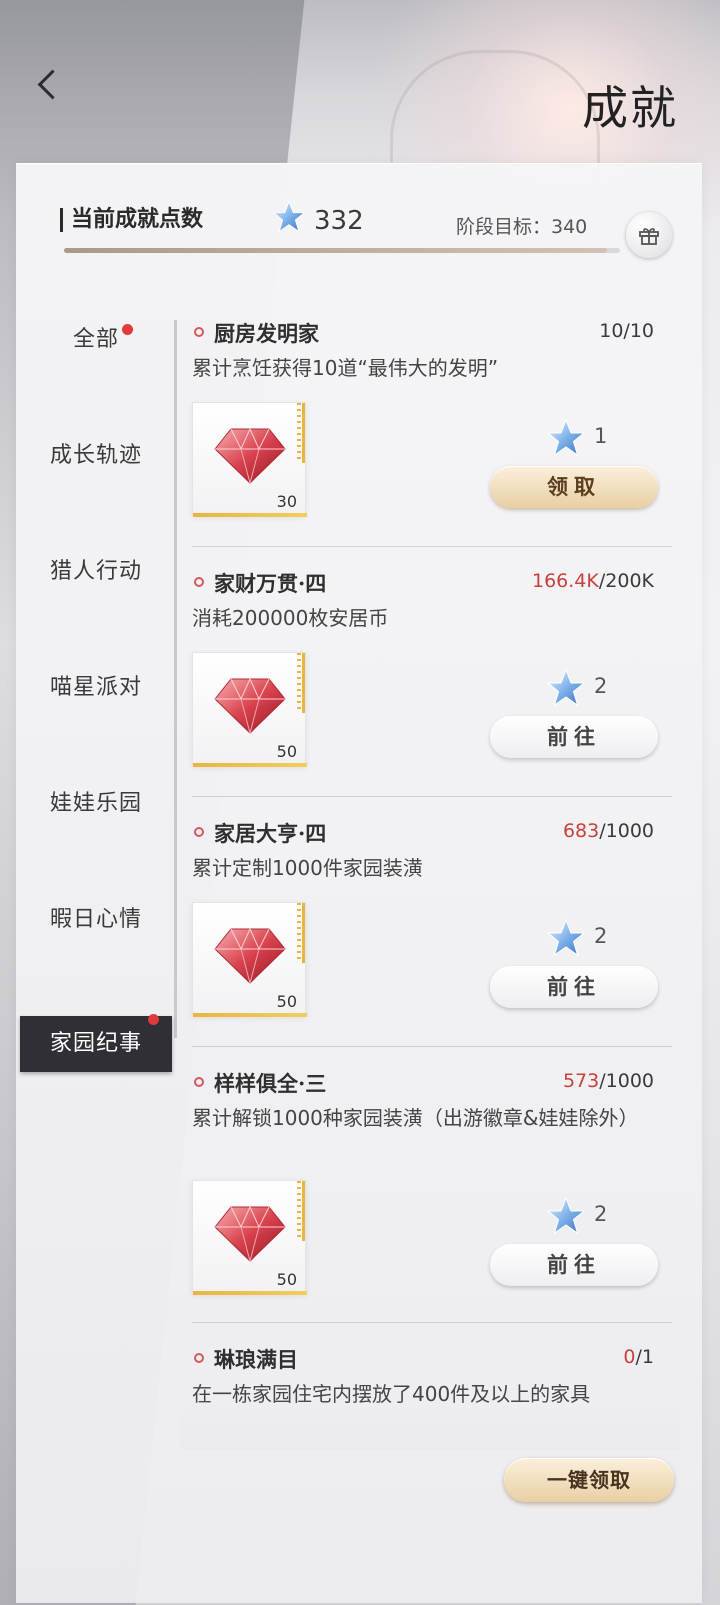 The width and height of the screenshot is (720, 1605). Describe the element at coordinates (286, 501) in the screenshot. I see `reward-quantity: 30` at that location.